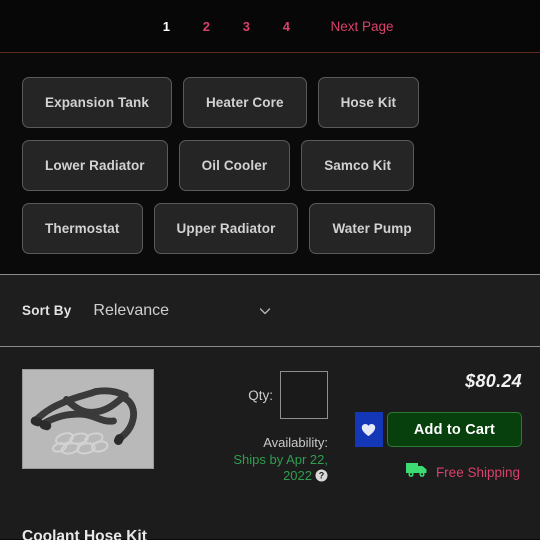 This screenshot has width=540, height=540. I want to click on category-chip-water-pump: Water Pump, so click(372, 228).